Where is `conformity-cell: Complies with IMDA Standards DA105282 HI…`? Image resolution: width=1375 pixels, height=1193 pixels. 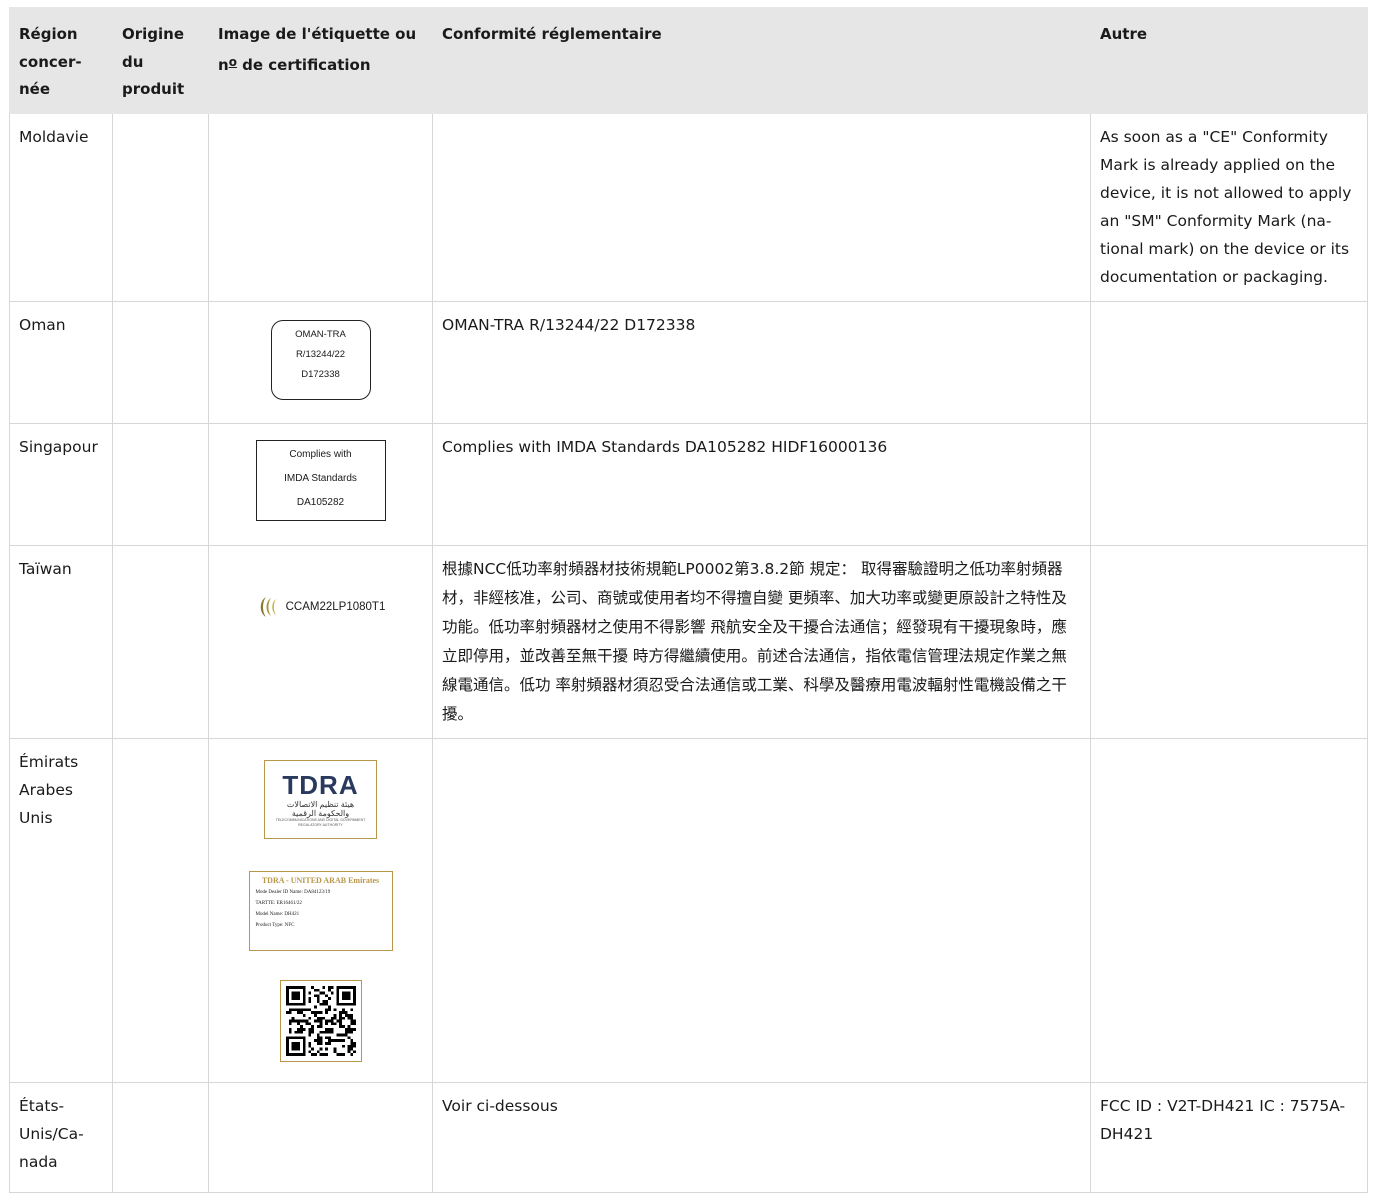
conformity-cell: Complies with IMDA Standards DA105282 HI… is located at coordinates (761, 484).